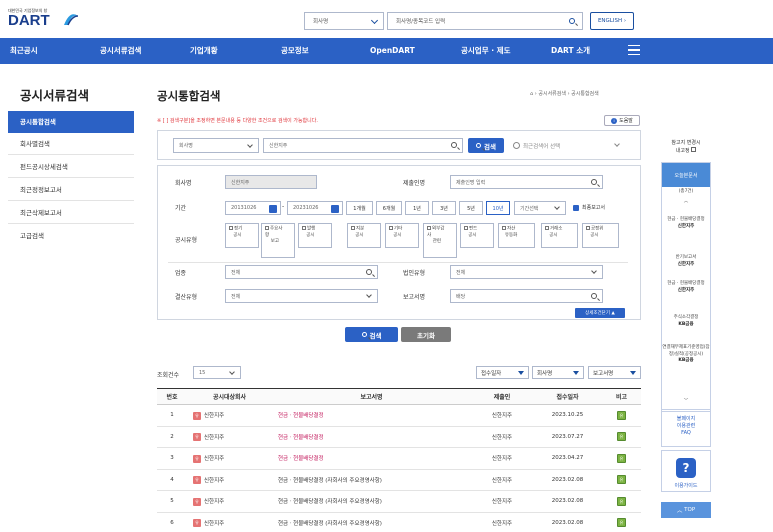 This screenshot has height=532, width=773. What do you see at coordinates (526, 272) in the screenshot?
I see `corp-type-select: 전체` at bounding box center [526, 272].